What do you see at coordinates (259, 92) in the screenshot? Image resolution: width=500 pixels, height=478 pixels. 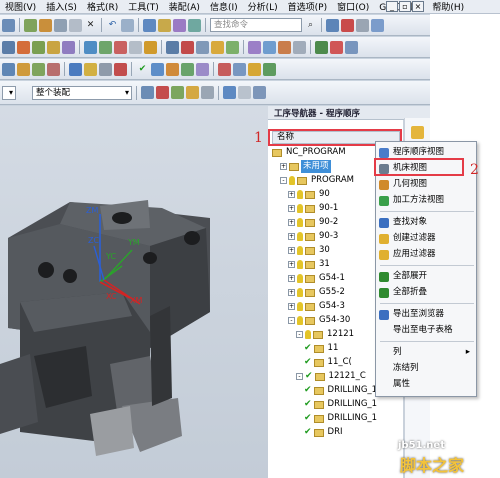 I see `orient-view-icon` at bounding box center [259, 92].